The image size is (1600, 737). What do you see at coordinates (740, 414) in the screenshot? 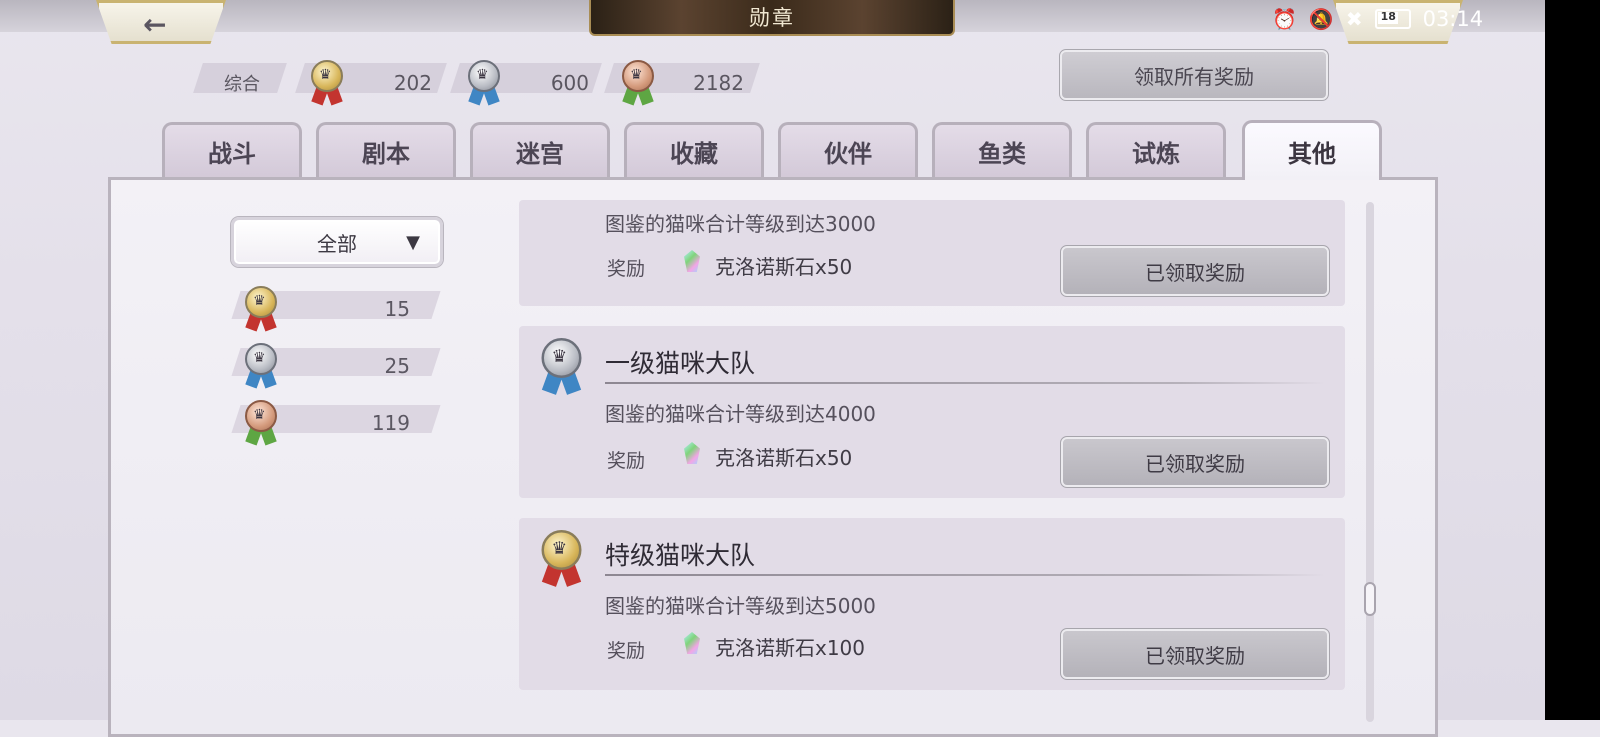
I see `achievement-desc: 图鉴的猫咪合计等级到达4000` at bounding box center [740, 414].